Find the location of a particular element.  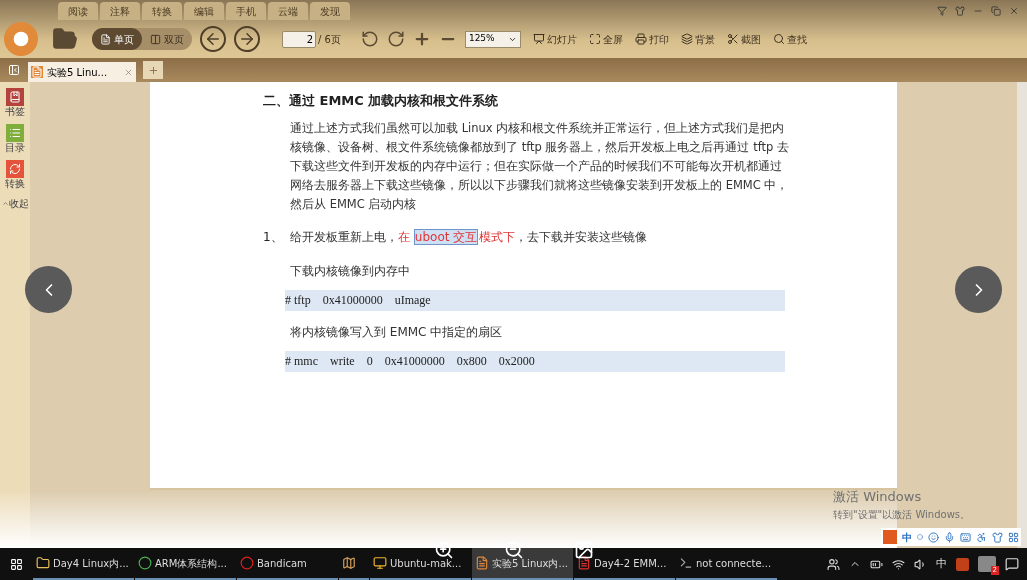

emoji-icon is located at coordinates (933, 537).